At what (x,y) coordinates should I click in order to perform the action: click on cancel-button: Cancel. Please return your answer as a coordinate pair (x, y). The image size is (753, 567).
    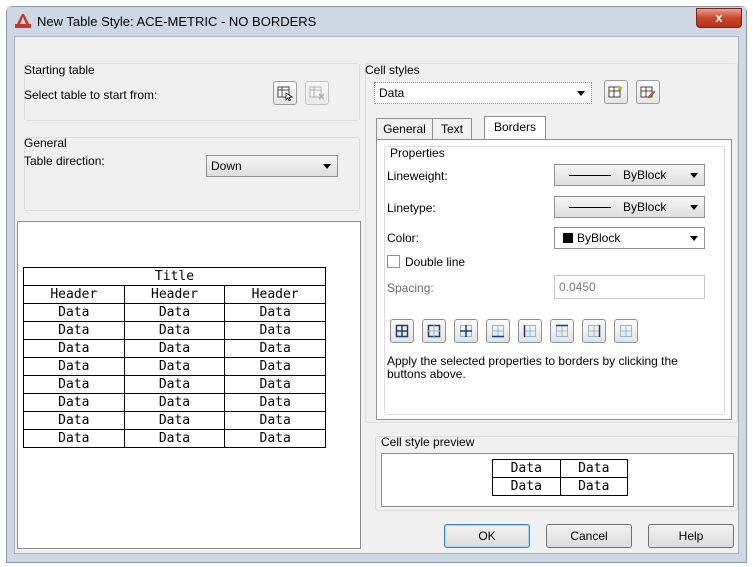
    Looking at the image, I should click on (589, 536).